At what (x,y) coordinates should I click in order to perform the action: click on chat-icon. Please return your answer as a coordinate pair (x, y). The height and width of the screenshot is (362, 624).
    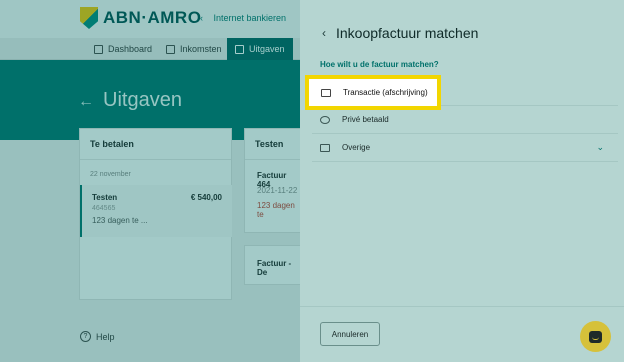
    Looking at the image, I should click on (595, 336).